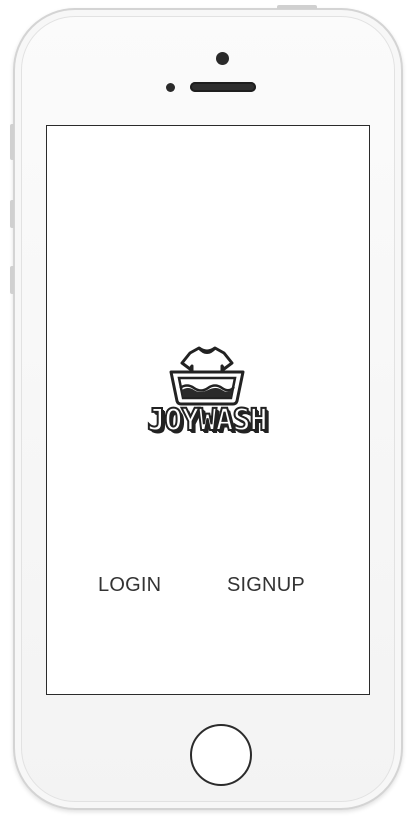  I want to click on volume-up-button, so click(12, 214).